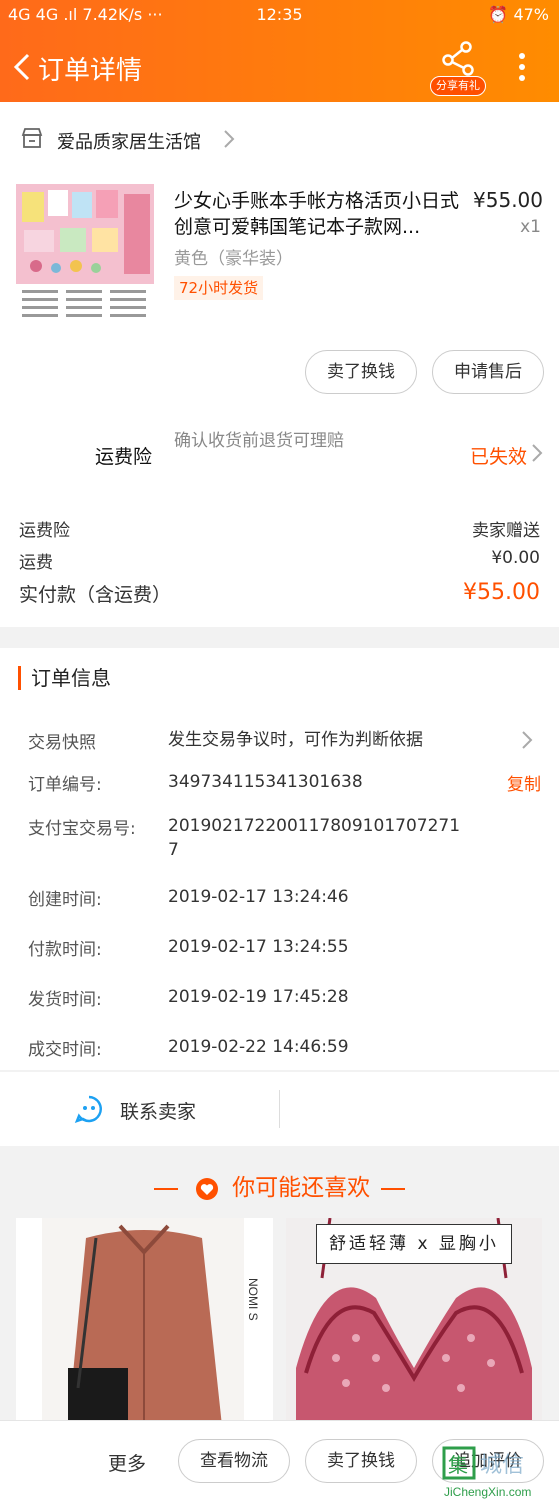  Describe the element at coordinates (65, 1050) in the screenshot. I see `done-time-key: 成交时间:` at that location.